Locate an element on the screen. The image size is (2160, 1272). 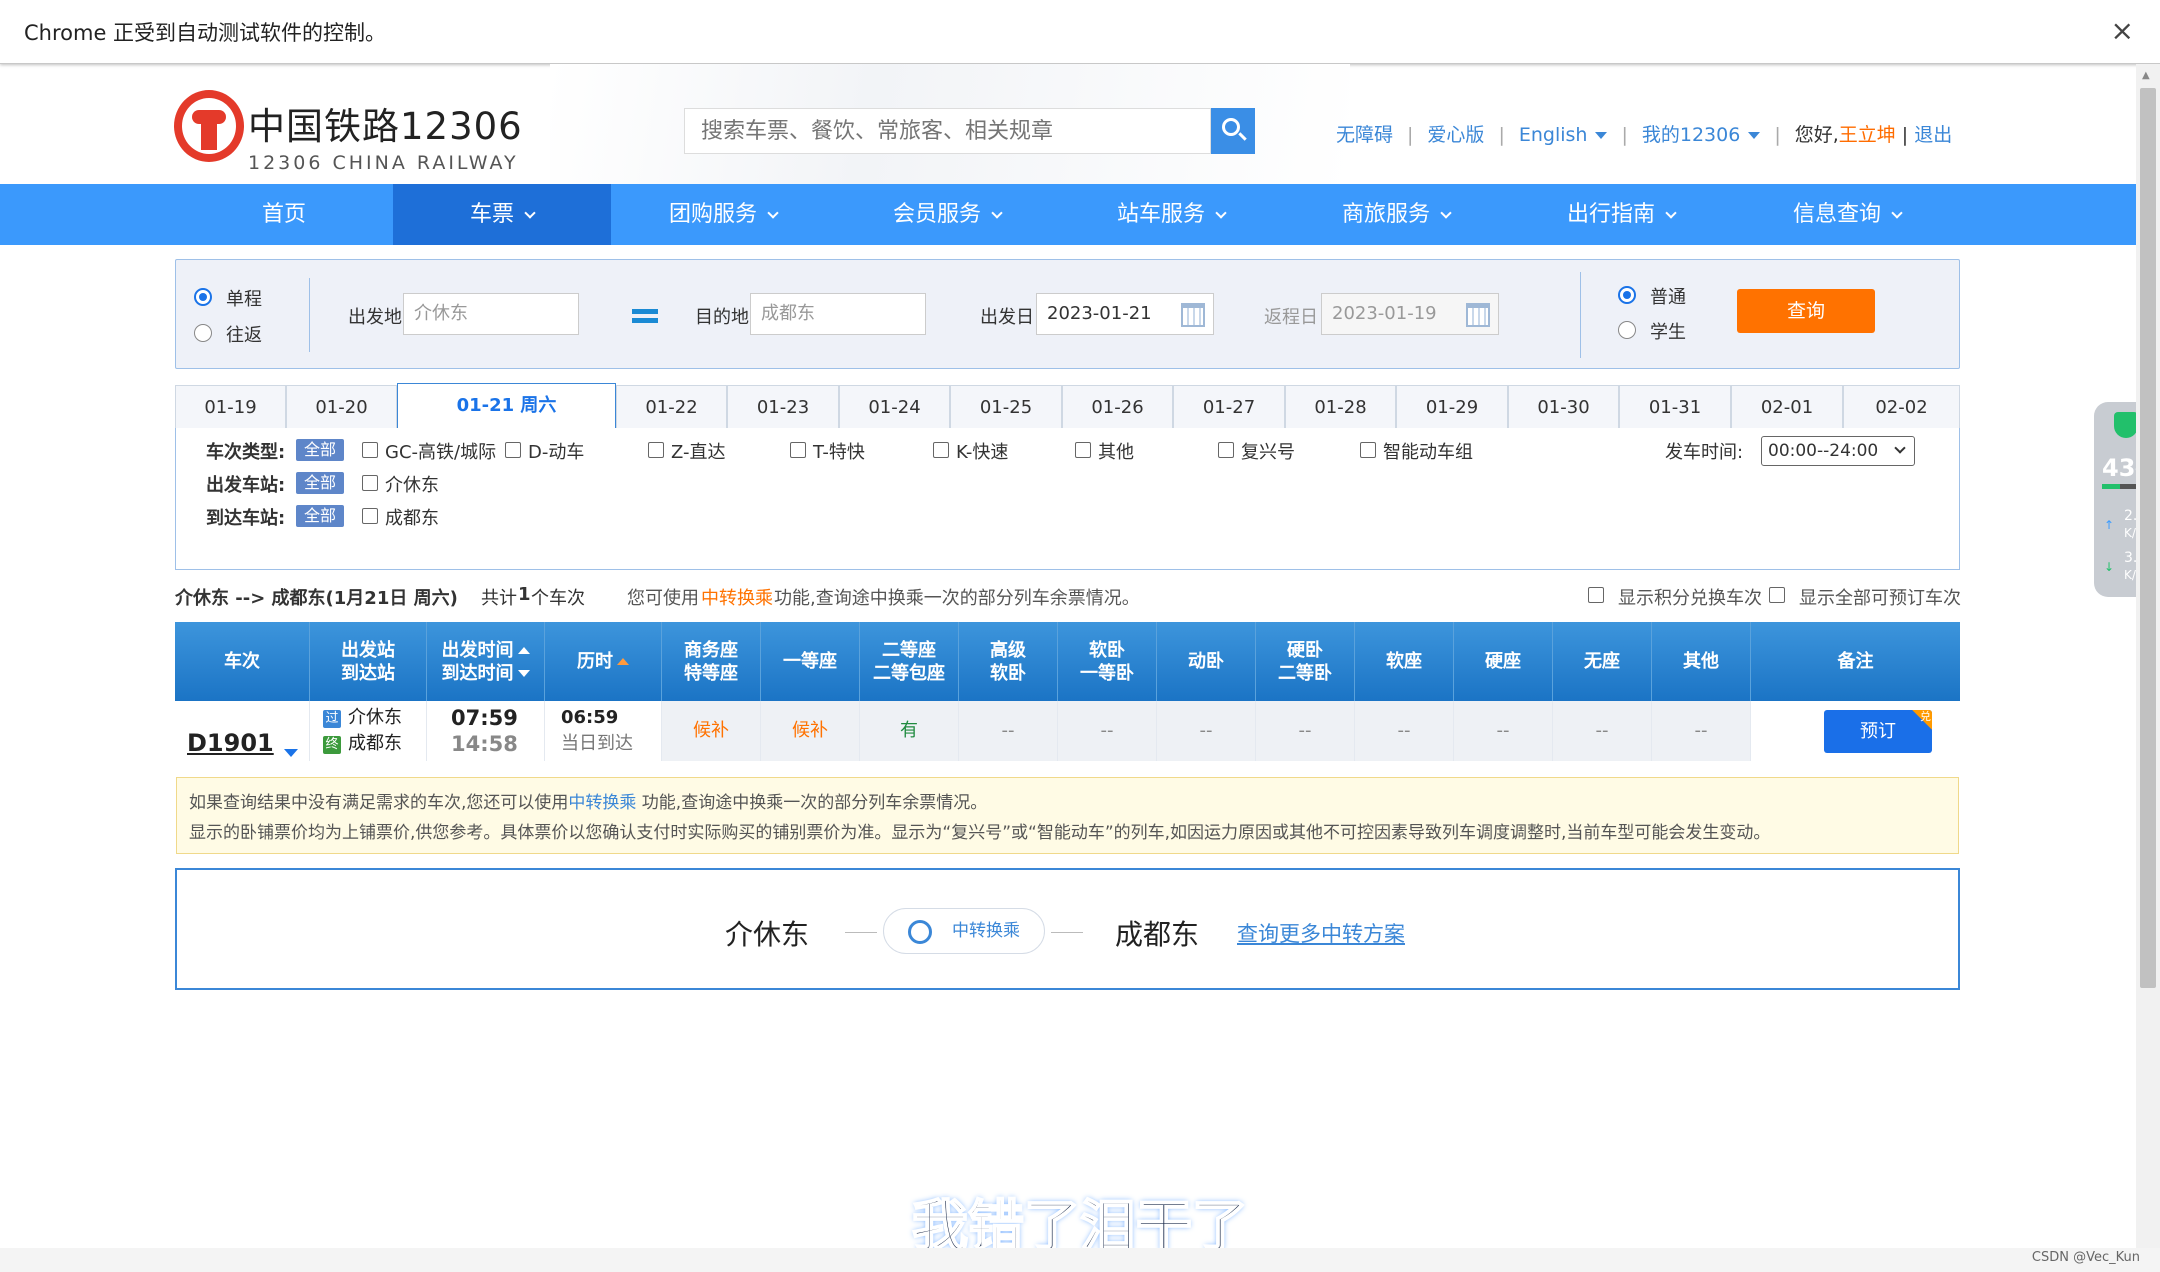
type-k-checkbox is located at coordinates (941, 450).